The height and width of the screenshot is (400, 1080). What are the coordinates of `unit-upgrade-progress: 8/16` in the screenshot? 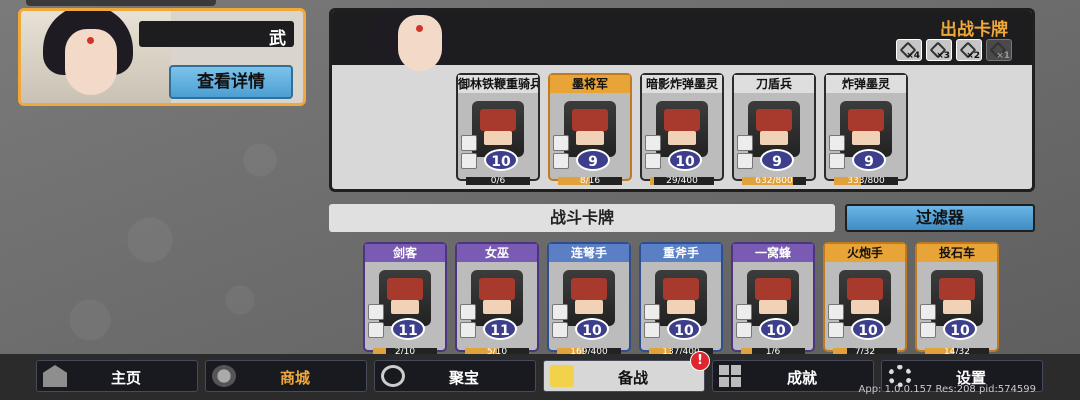 It's located at (590, 181).